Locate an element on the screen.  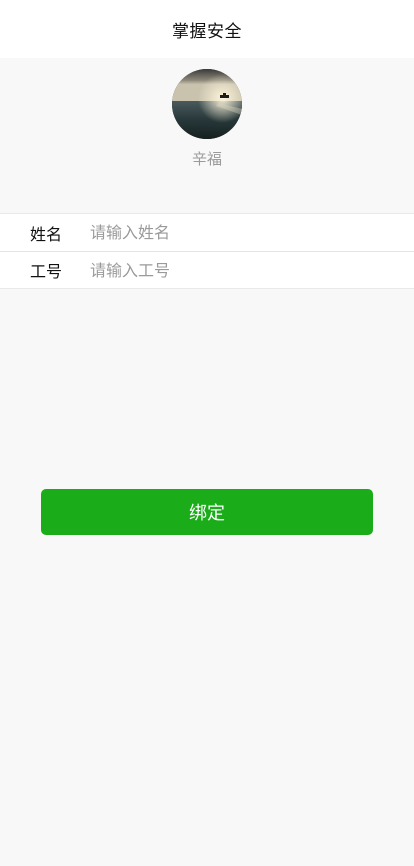
employee-id-label: 工号 is located at coordinates (46, 271).